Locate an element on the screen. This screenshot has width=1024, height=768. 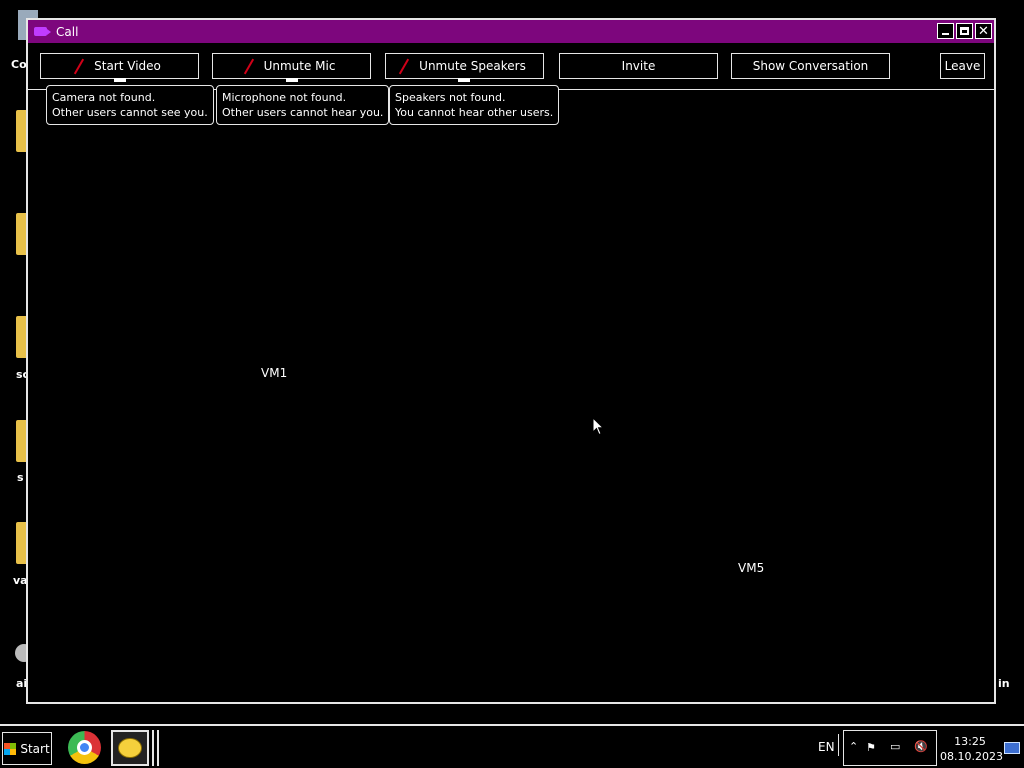
invite-button: Invite is located at coordinates (638, 66).